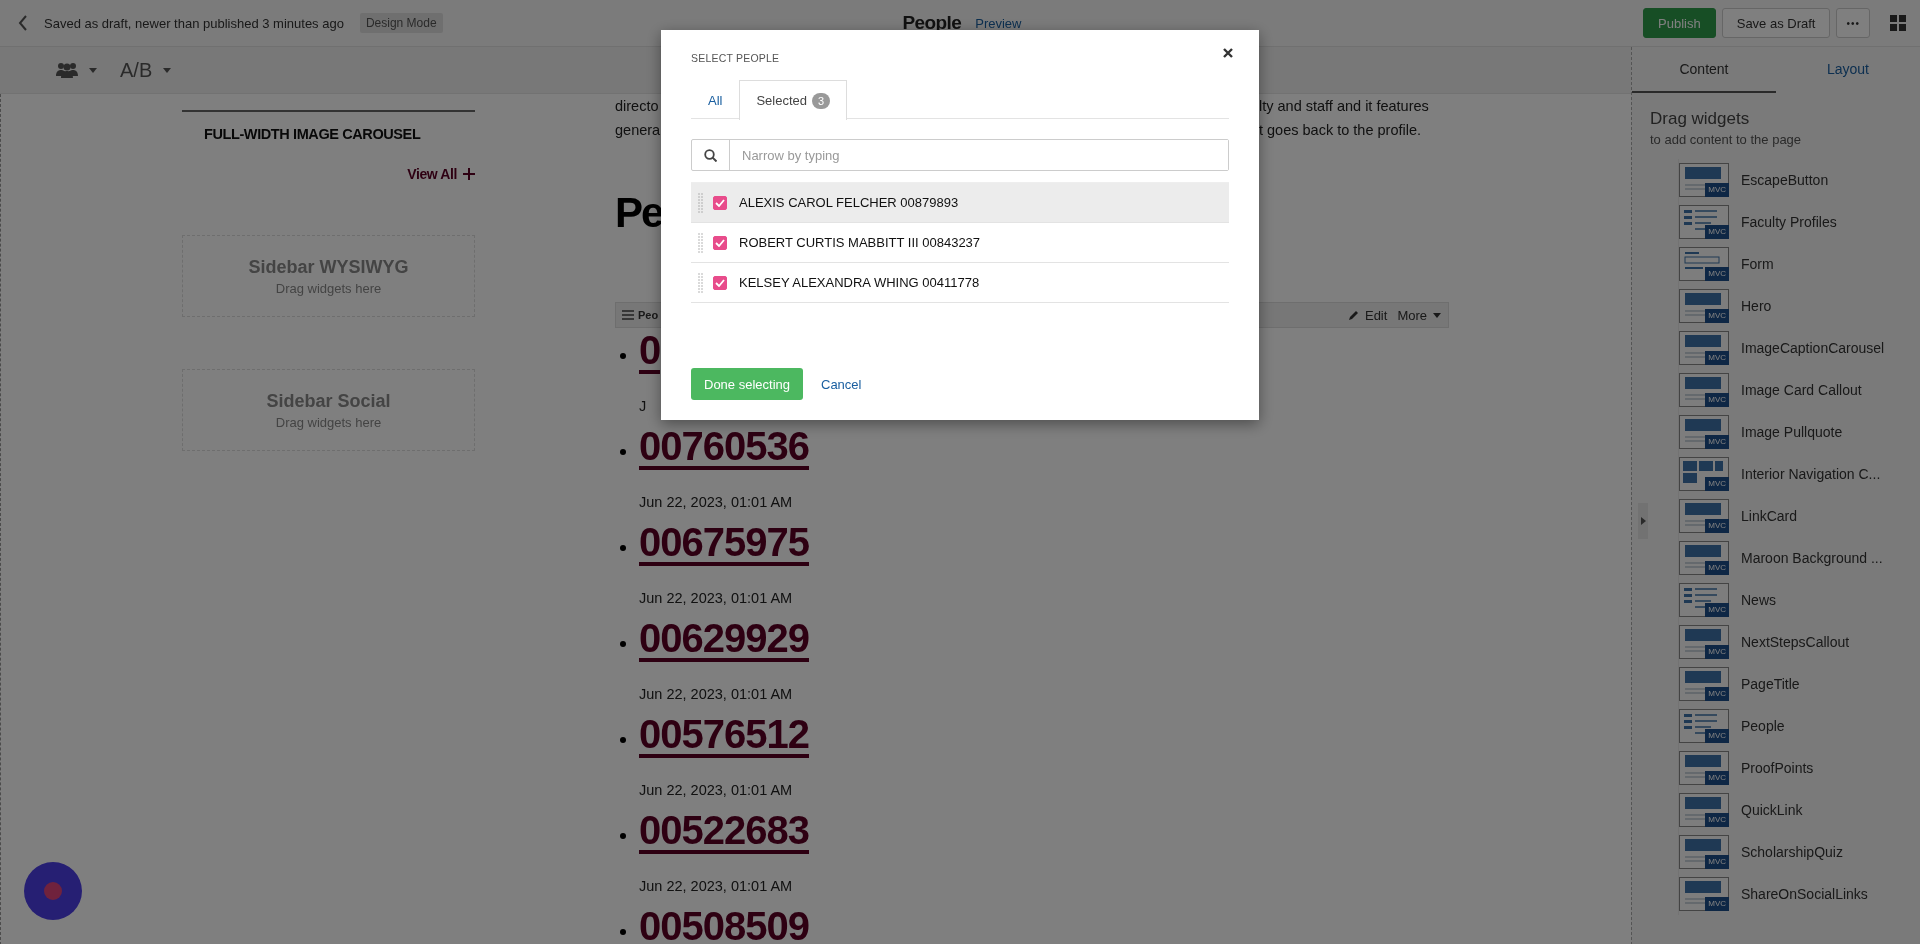 The height and width of the screenshot is (944, 1920). I want to click on widget-name: Image Card Callout, so click(1801, 390).